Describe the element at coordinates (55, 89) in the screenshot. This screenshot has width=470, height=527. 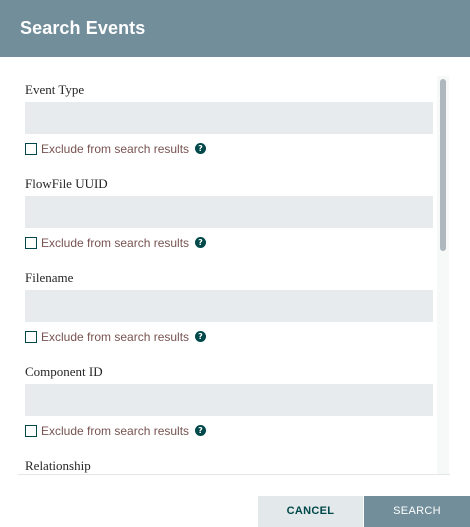
I see `event-type-label: Event Type` at that location.